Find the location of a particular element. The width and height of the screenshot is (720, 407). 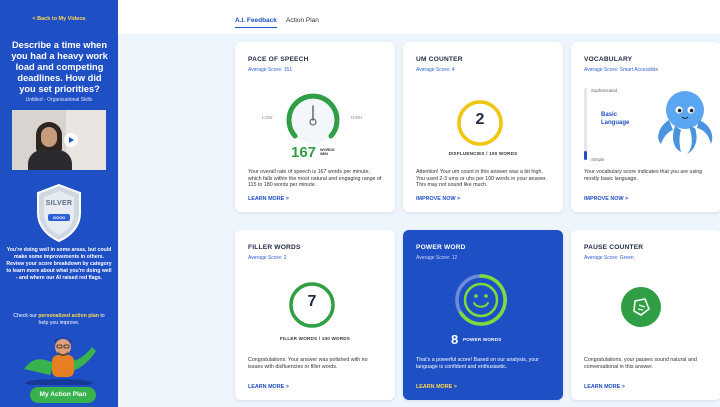

um-value: 2 is located at coordinates (480, 119).